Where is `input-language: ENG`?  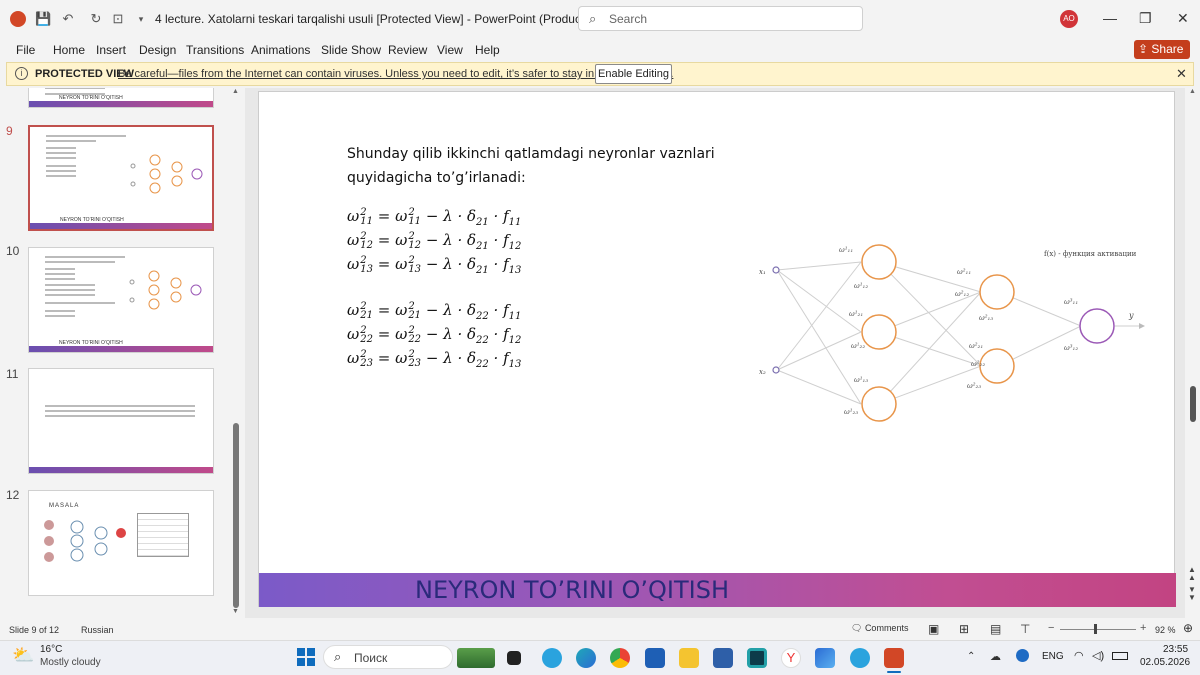 input-language: ENG is located at coordinates (1053, 656).